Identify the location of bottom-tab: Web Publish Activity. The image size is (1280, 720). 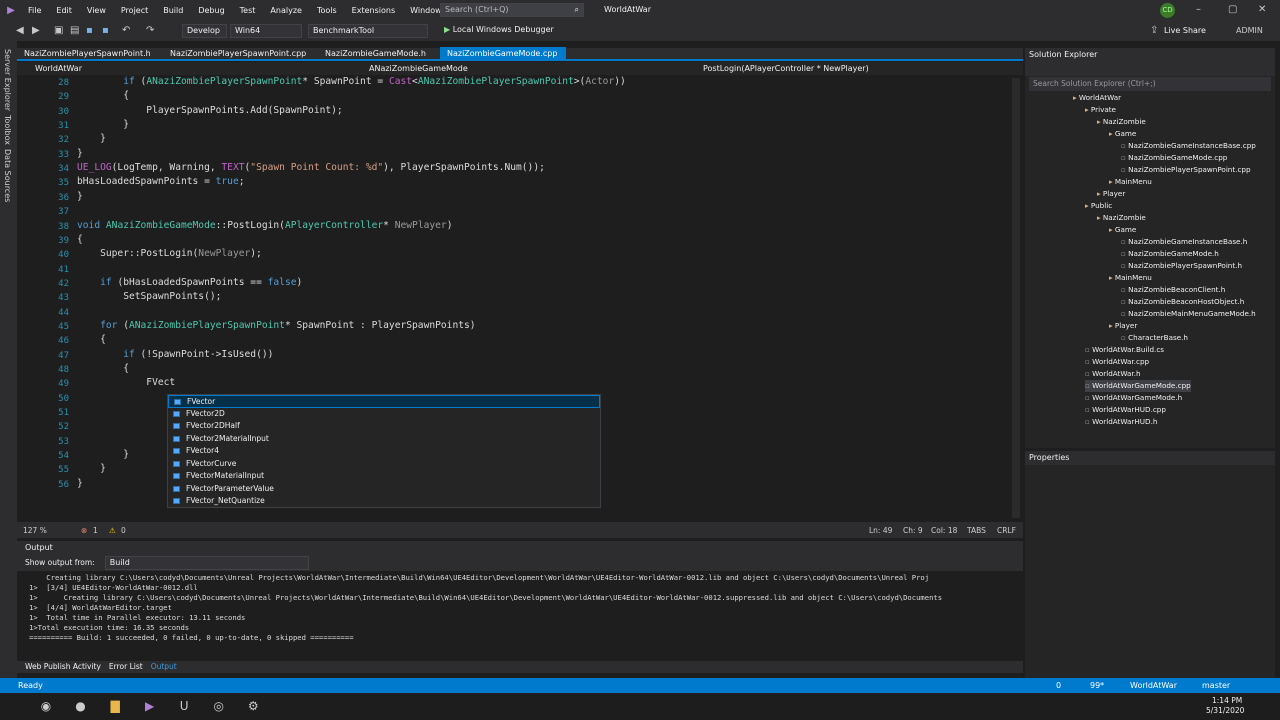
(63, 667).